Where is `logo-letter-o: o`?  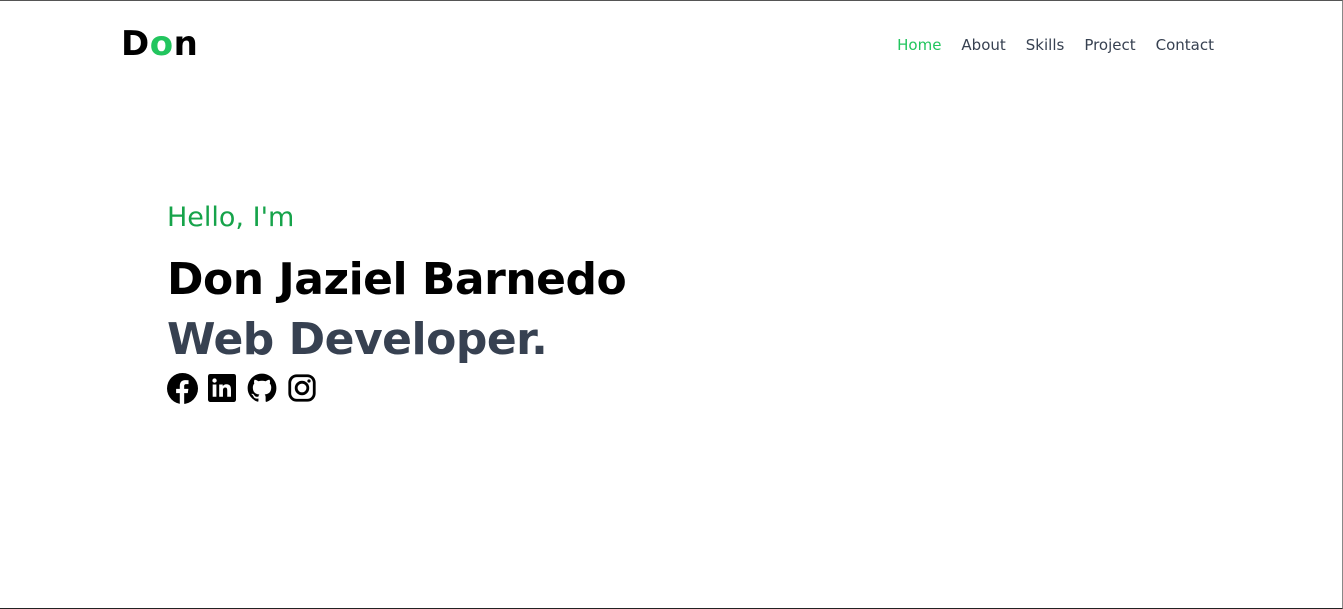 logo-letter-o: o is located at coordinates (161, 44).